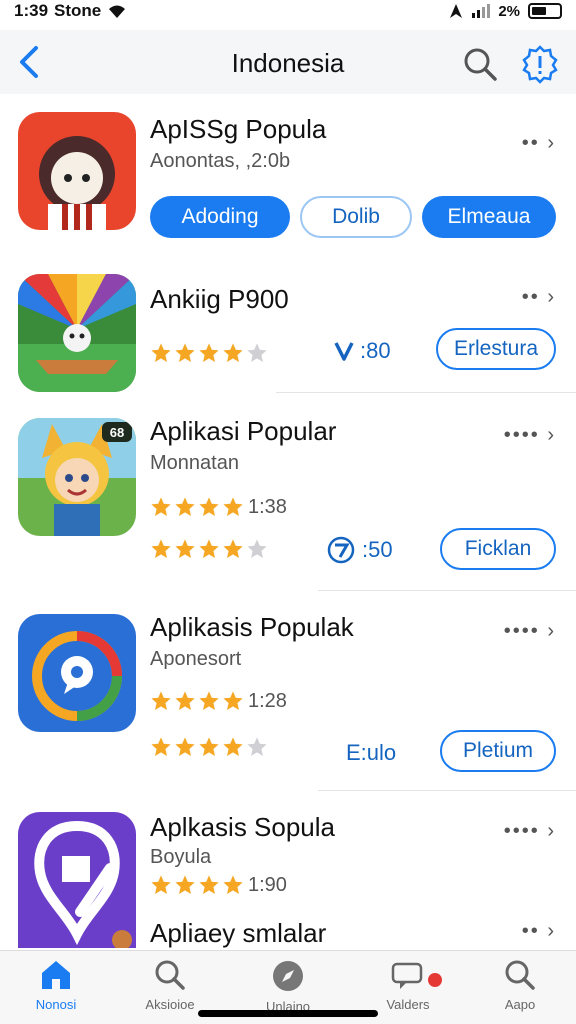 Image resolution: width=576 pixels, height=1024 pixels. I want to click on tab-search-2: Aapo, so click(520, 985).